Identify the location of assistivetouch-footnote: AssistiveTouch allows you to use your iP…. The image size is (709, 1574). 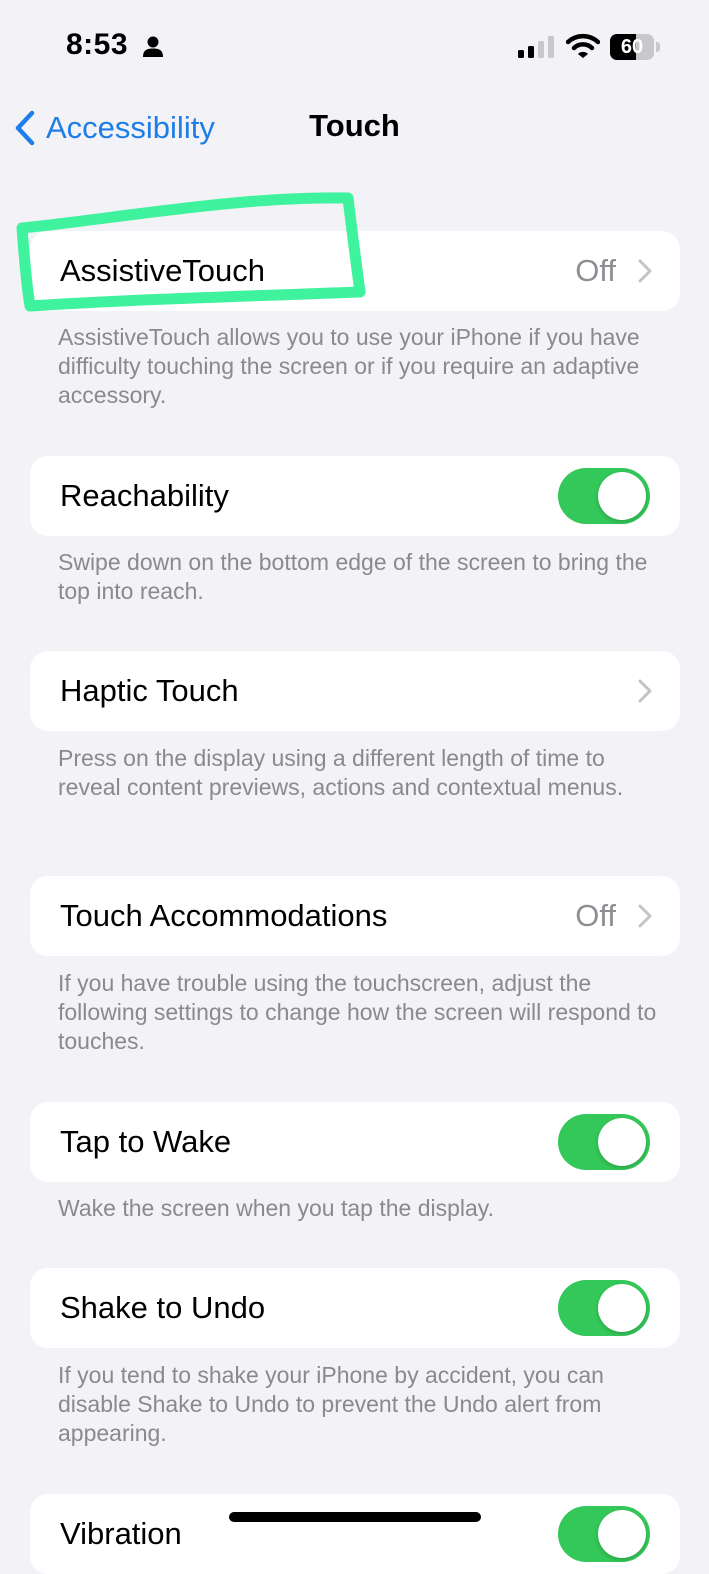
(349, 366).